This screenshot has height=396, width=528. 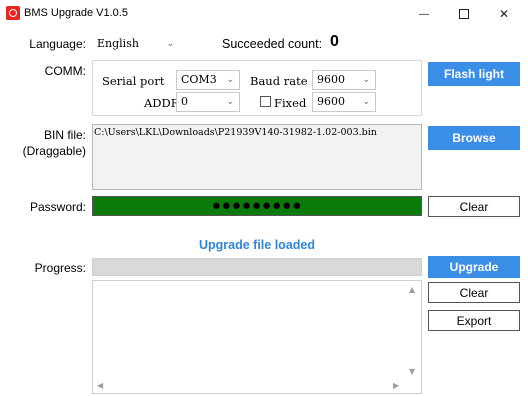 I want to click on log-horizontal-scrollbar: ◀ ▶, so click(x=250, y=386).